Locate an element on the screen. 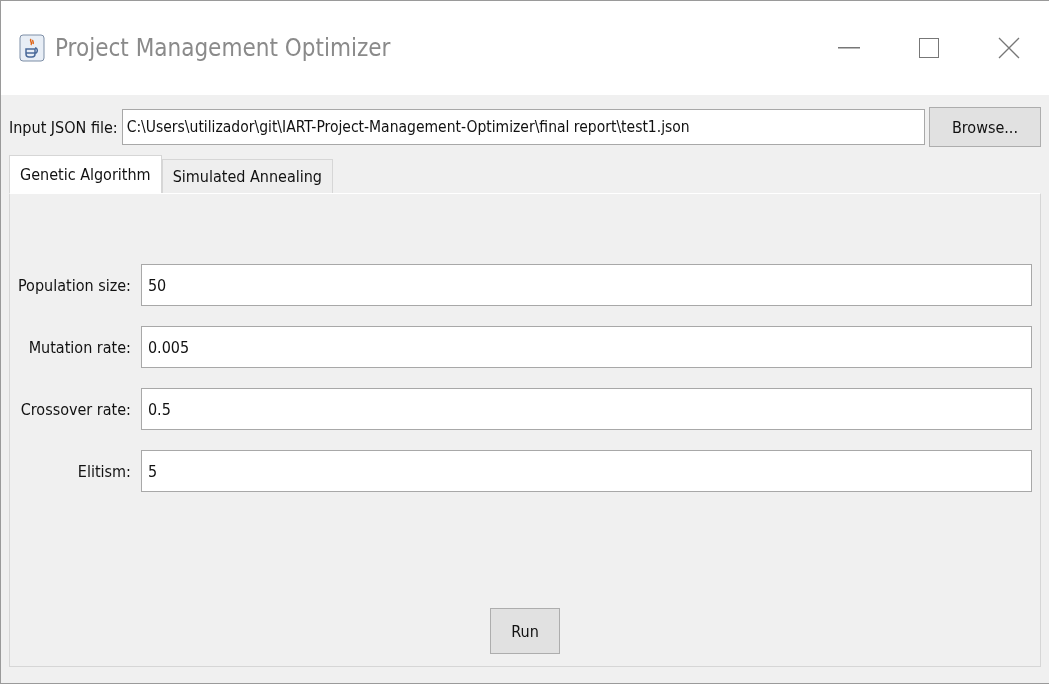  input-field: 0.5 is located at coordinates (586, 409).